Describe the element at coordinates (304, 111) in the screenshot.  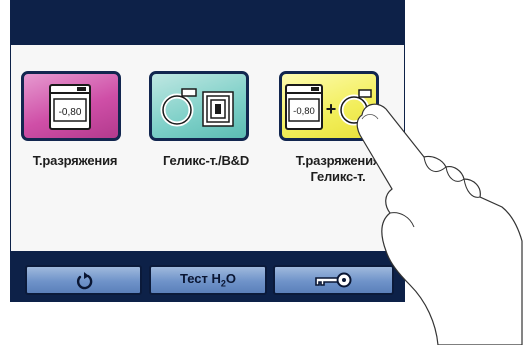
I see `tile-3-display-value: -0,80` at that location.